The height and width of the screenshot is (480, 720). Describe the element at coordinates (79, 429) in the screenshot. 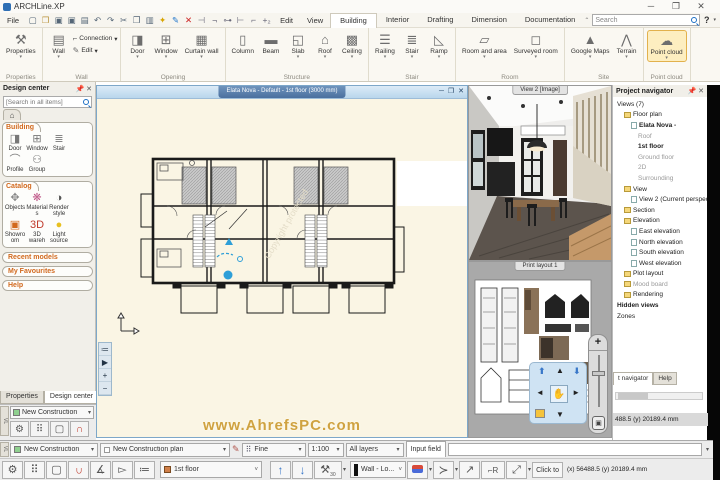

I see `magnet-snap-icon: ∩` at that location.